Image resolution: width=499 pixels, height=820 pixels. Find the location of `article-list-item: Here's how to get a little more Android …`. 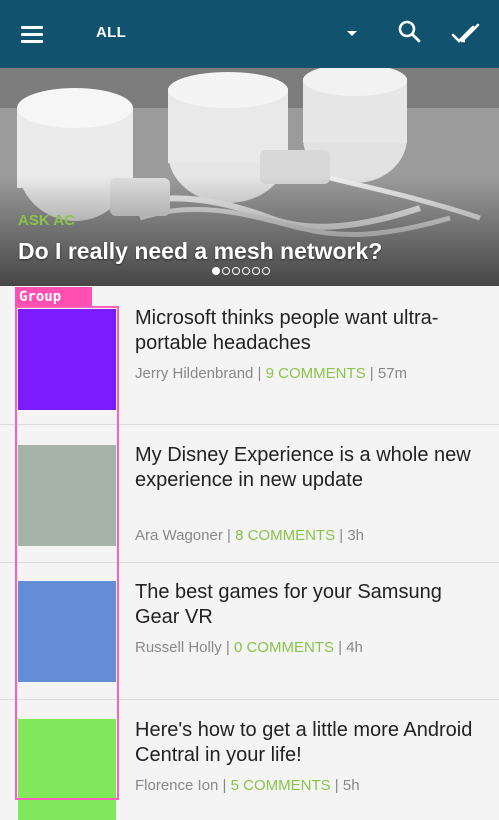

article-list-item: Here's how to get a little more Android … is located at coordinates (249, 760).